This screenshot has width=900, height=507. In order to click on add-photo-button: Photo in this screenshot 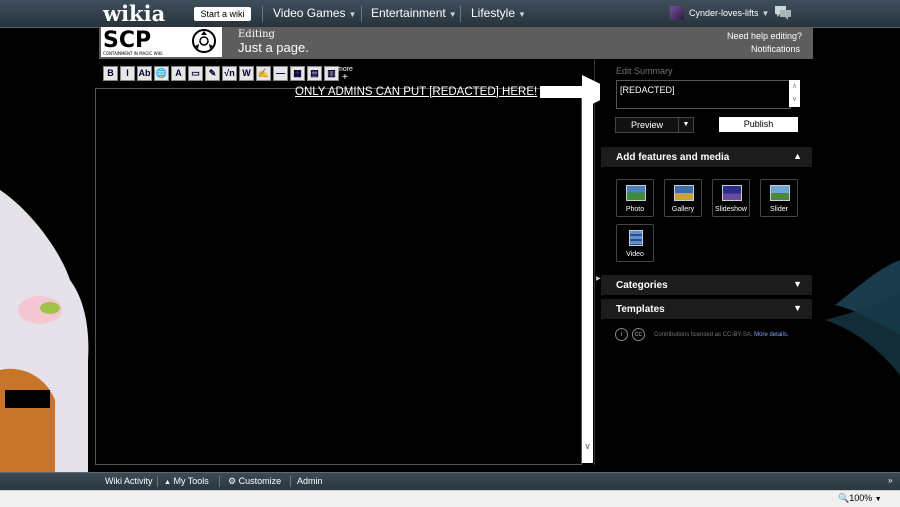, I will do `click(635, 198)`.